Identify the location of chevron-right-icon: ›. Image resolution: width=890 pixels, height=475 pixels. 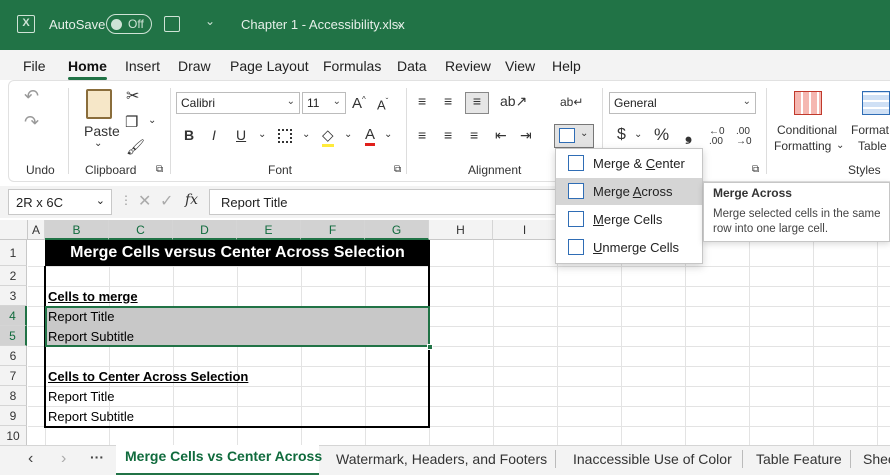
(63, 459).